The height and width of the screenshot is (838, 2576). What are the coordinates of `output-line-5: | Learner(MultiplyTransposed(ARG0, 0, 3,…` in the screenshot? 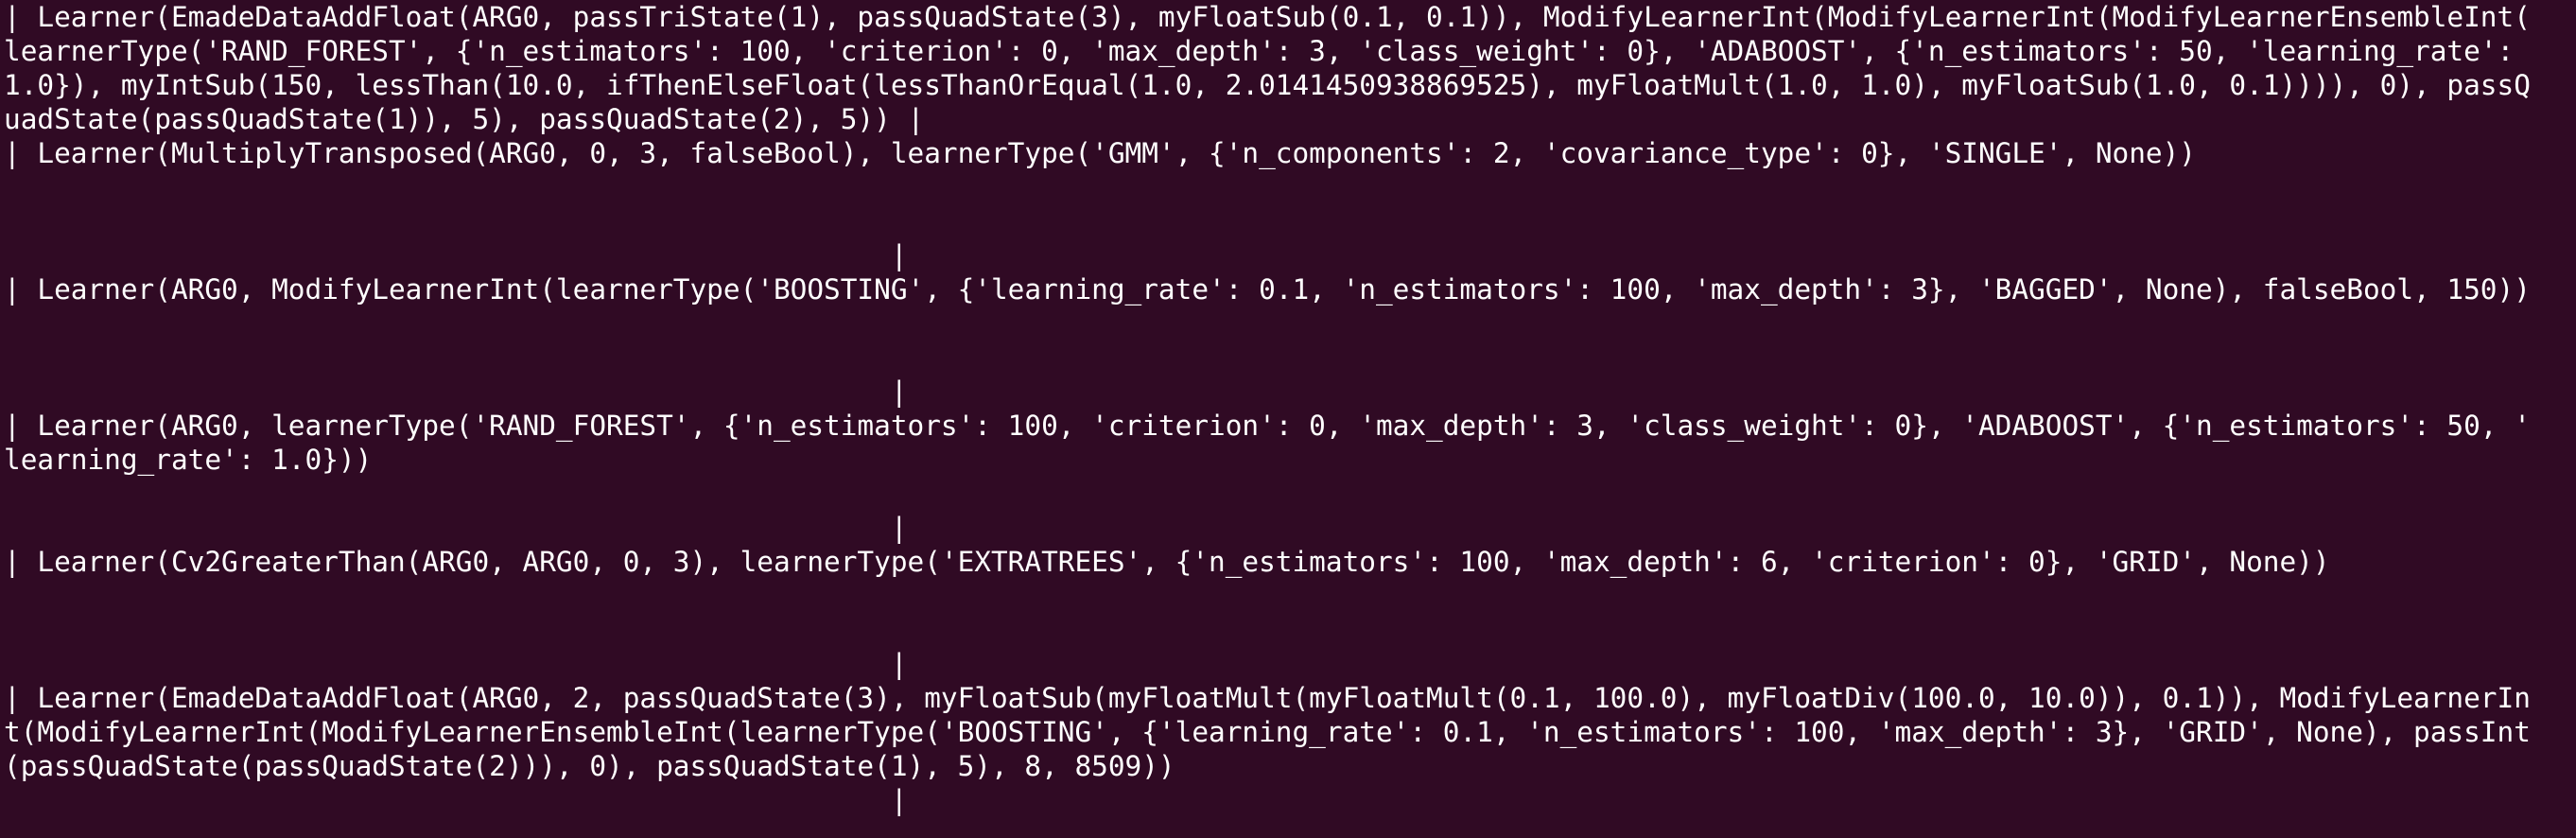 It's located at (1100, 153).